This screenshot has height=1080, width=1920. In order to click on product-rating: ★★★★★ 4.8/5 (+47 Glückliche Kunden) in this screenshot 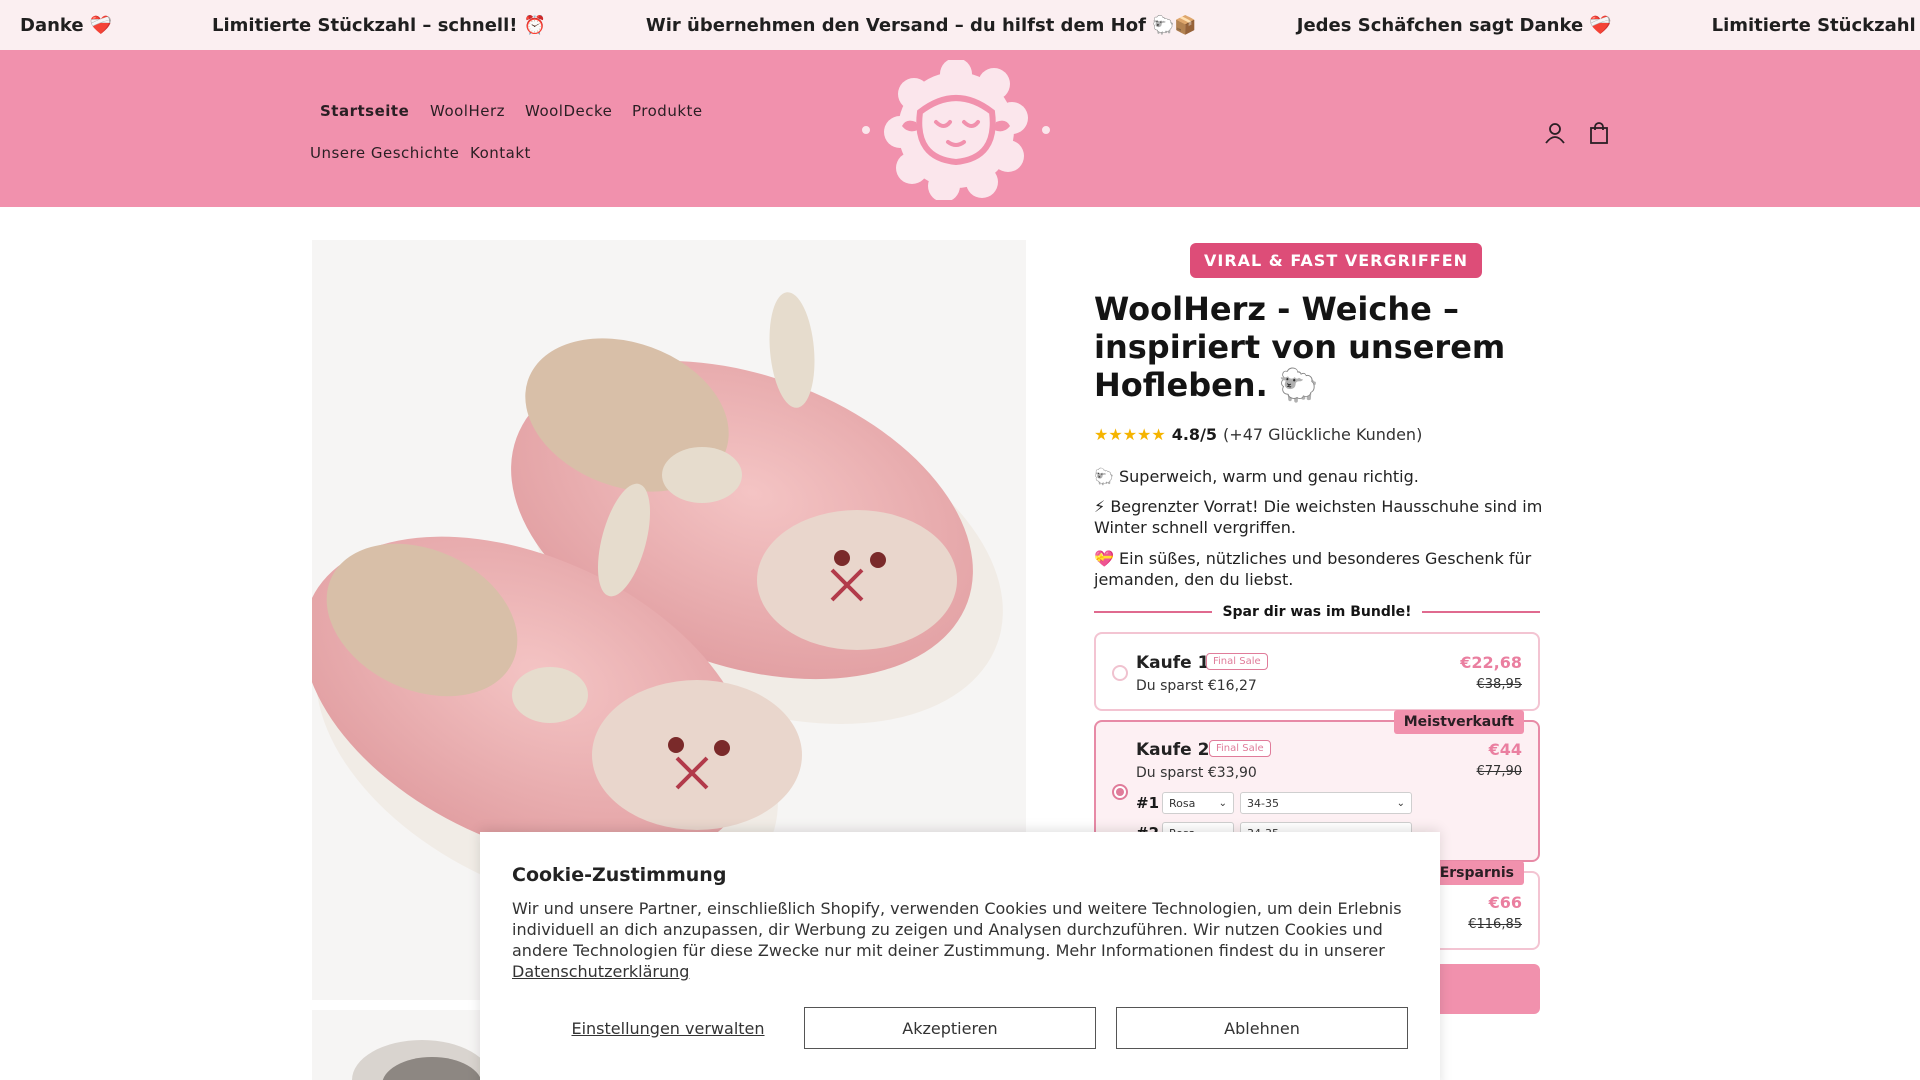, I will do `click(1258, 434)`.